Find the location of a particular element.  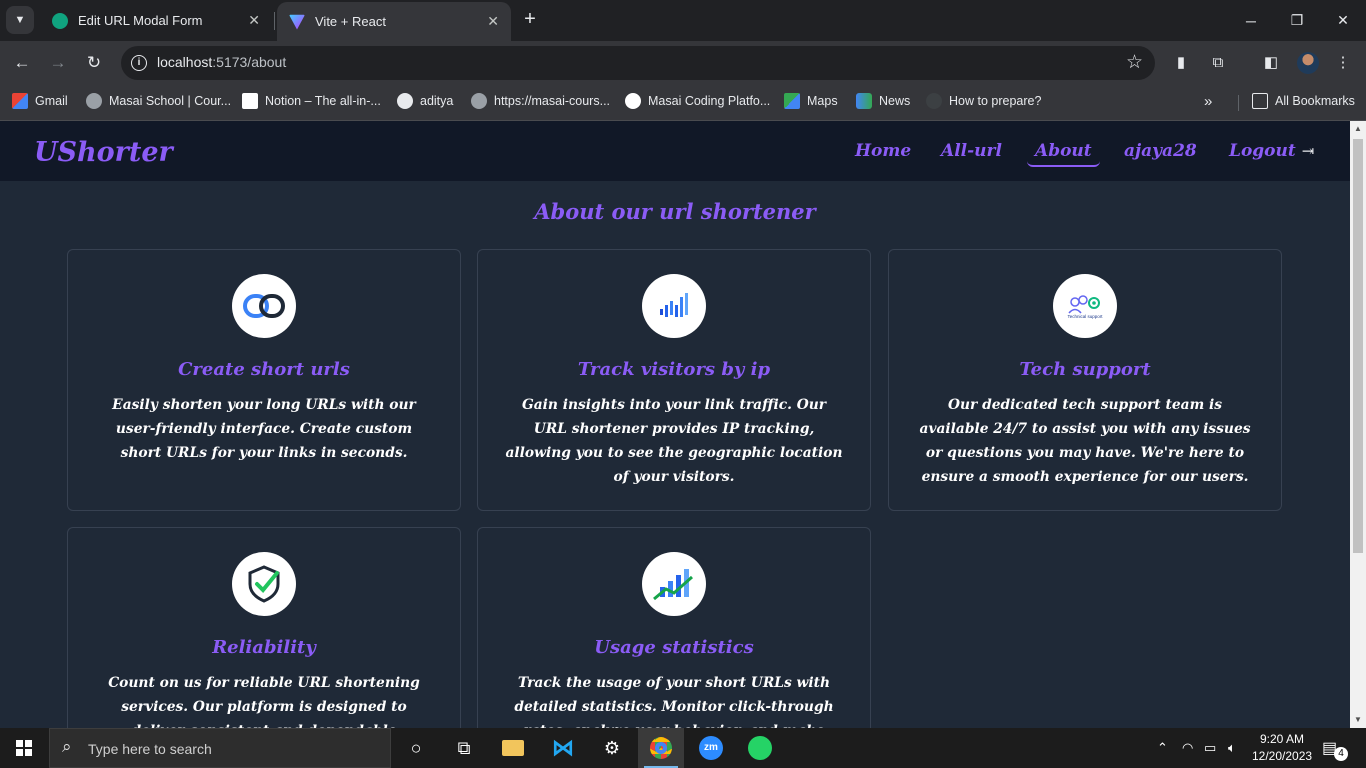

chrome-icon is located at coordinates (661, 748).